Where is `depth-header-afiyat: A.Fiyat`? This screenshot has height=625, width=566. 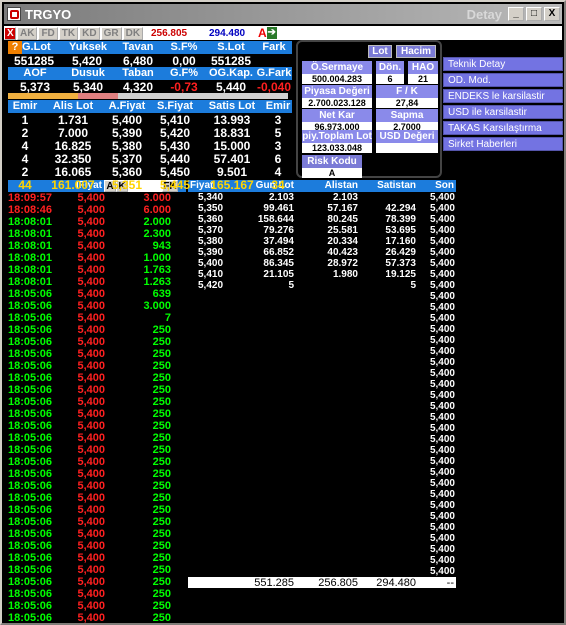 depth-header-afiyat: A.Fiyat is located at coordinates (127, 106).